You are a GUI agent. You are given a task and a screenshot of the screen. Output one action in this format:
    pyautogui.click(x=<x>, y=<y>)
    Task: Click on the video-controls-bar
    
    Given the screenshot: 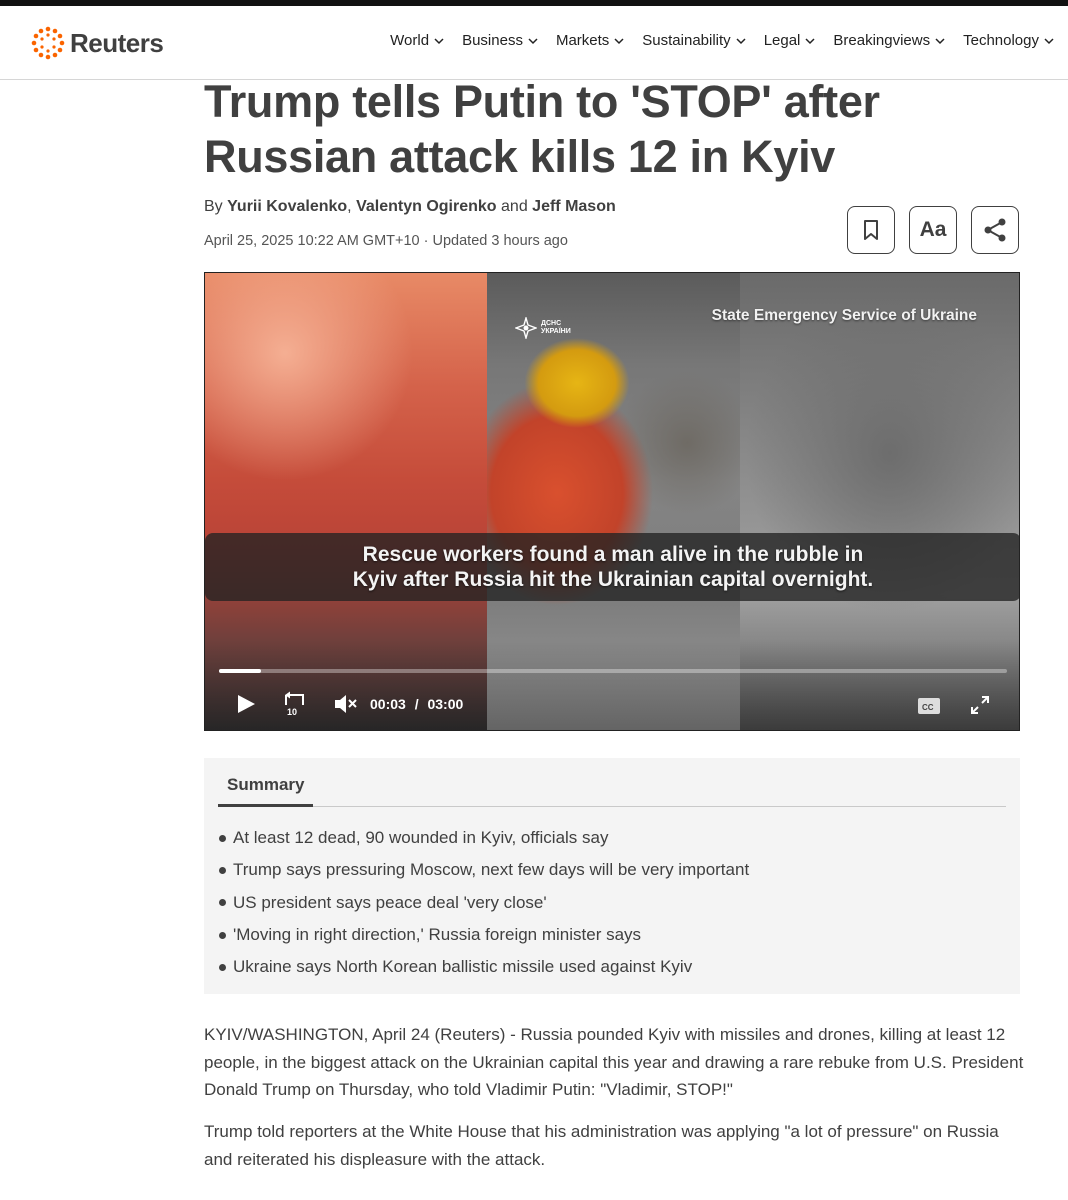 What is the action you would take?
    pyautogui.click(x=612, y=685)
    